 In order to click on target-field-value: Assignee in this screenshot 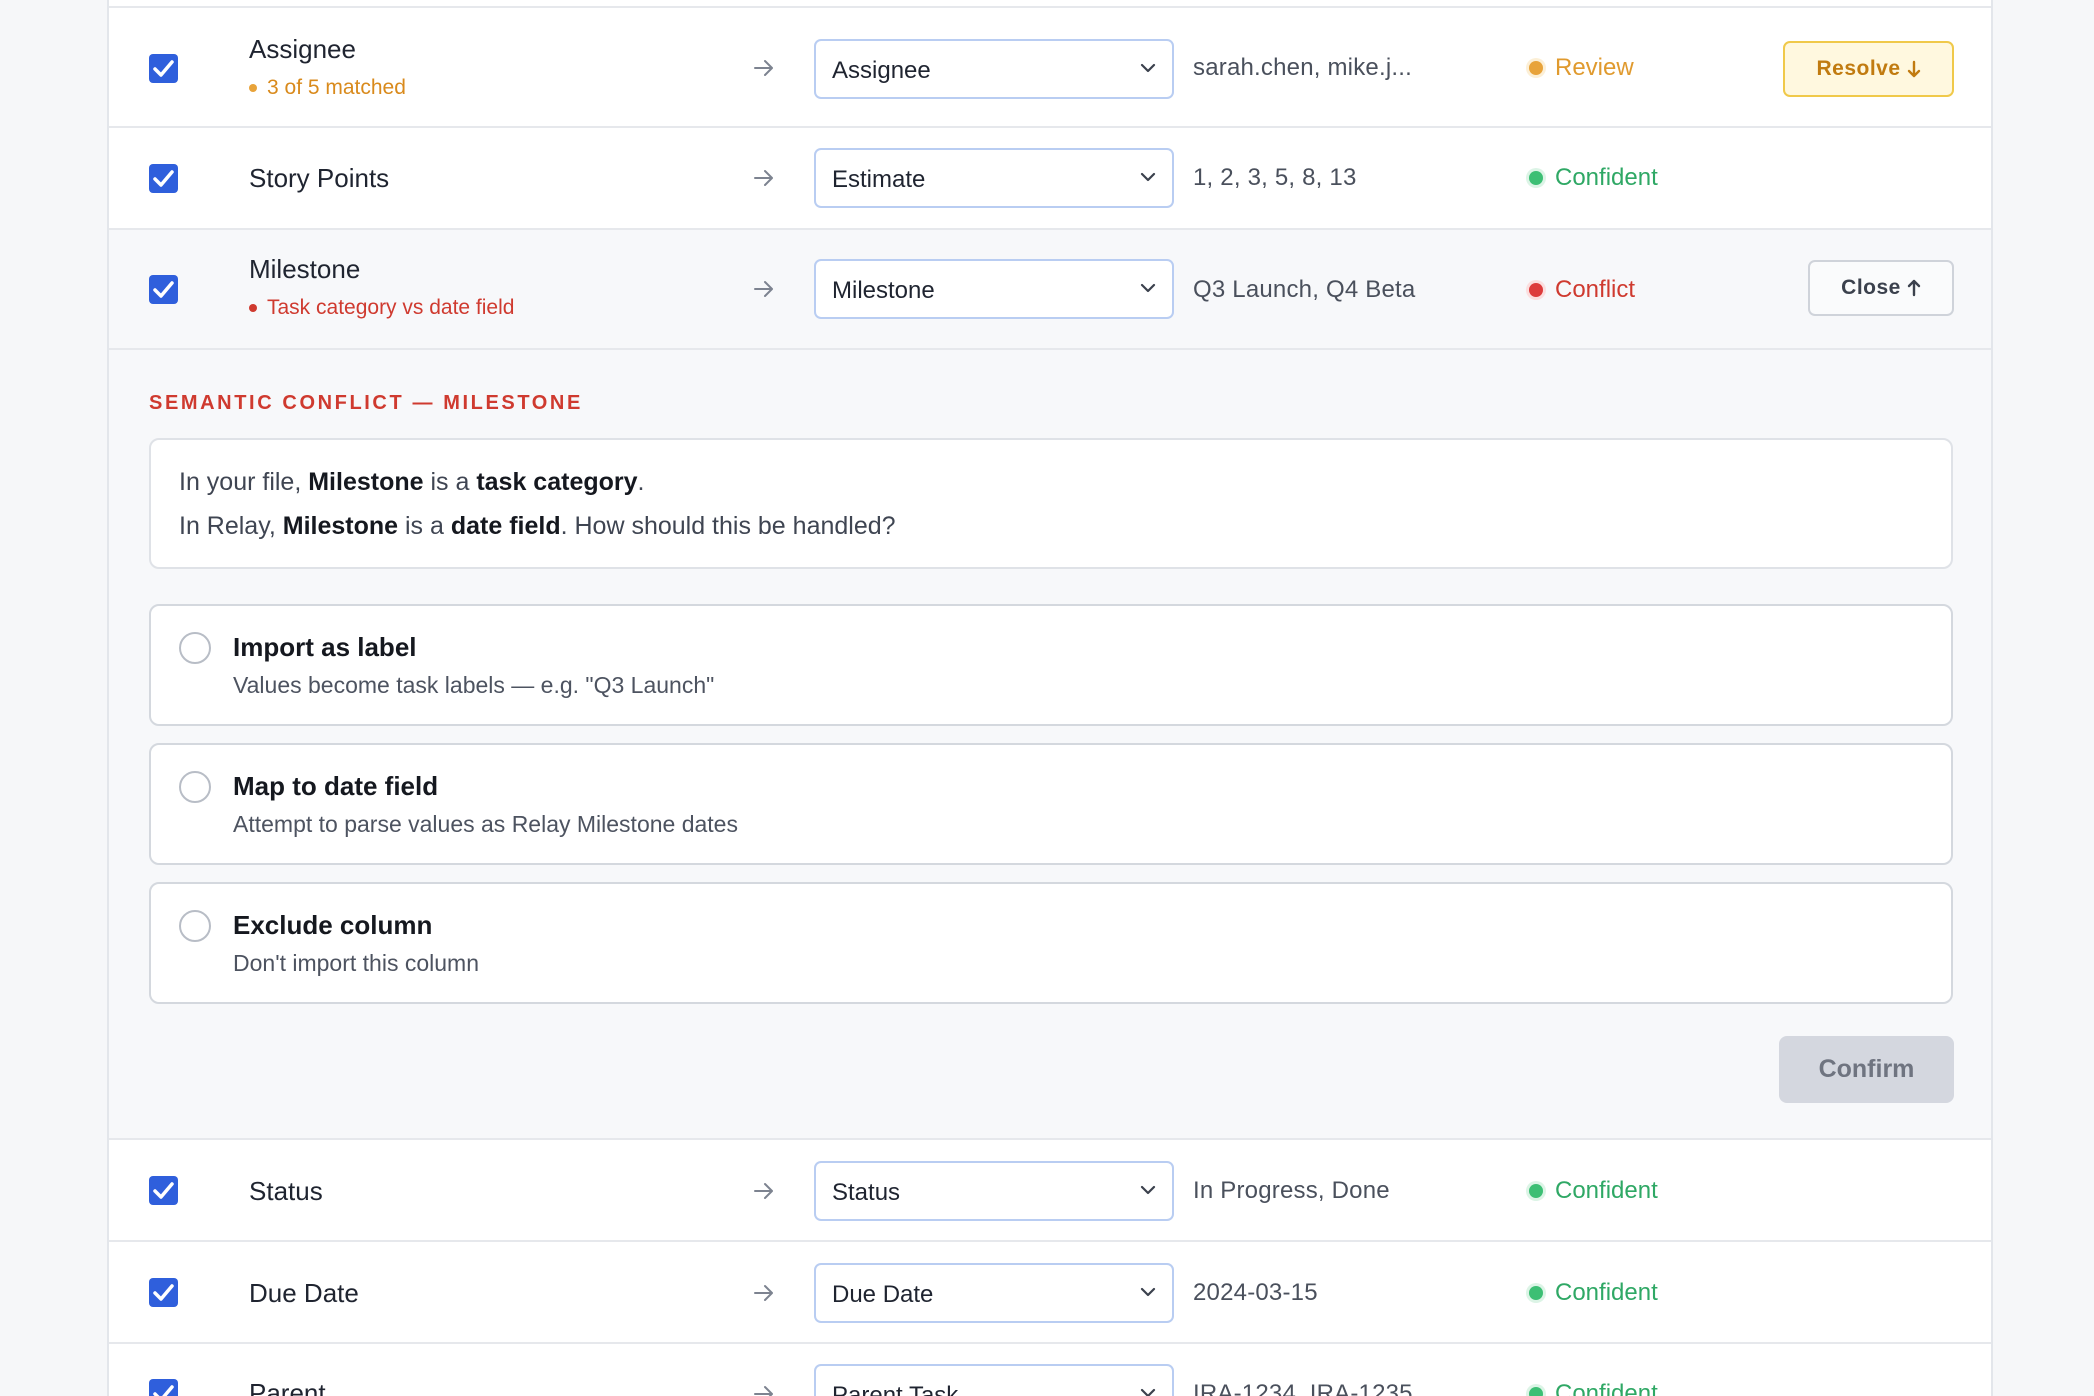, I will do `click(881, 70)`.